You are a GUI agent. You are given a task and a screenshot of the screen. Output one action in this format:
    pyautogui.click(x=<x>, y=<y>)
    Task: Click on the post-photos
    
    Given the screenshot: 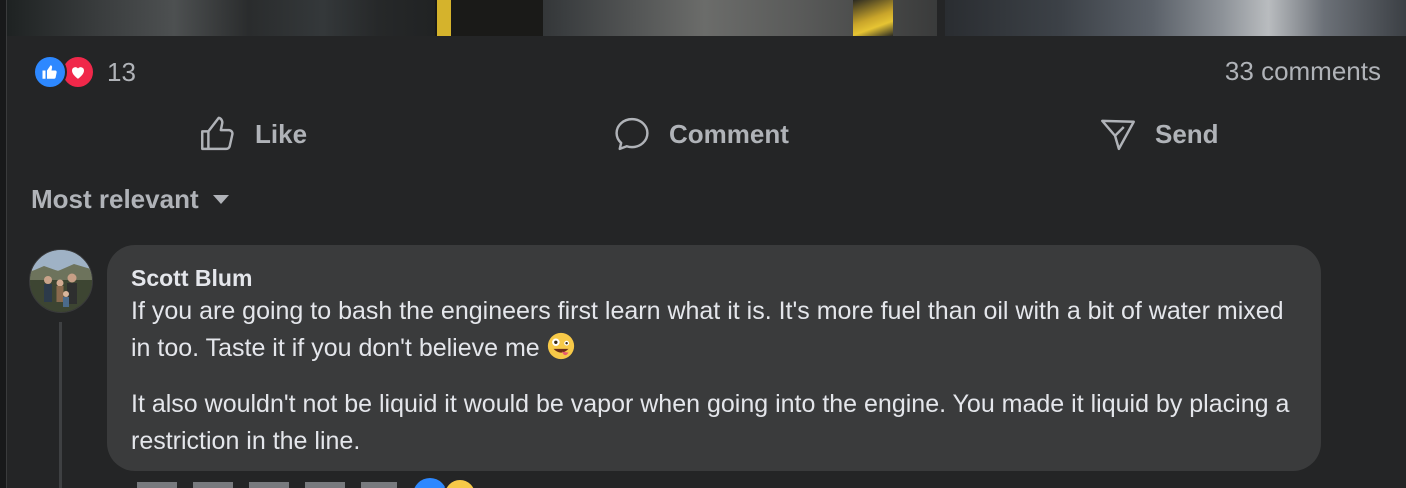 What is the action you would take?
    pyautogui.click(x=706, y=18)
    